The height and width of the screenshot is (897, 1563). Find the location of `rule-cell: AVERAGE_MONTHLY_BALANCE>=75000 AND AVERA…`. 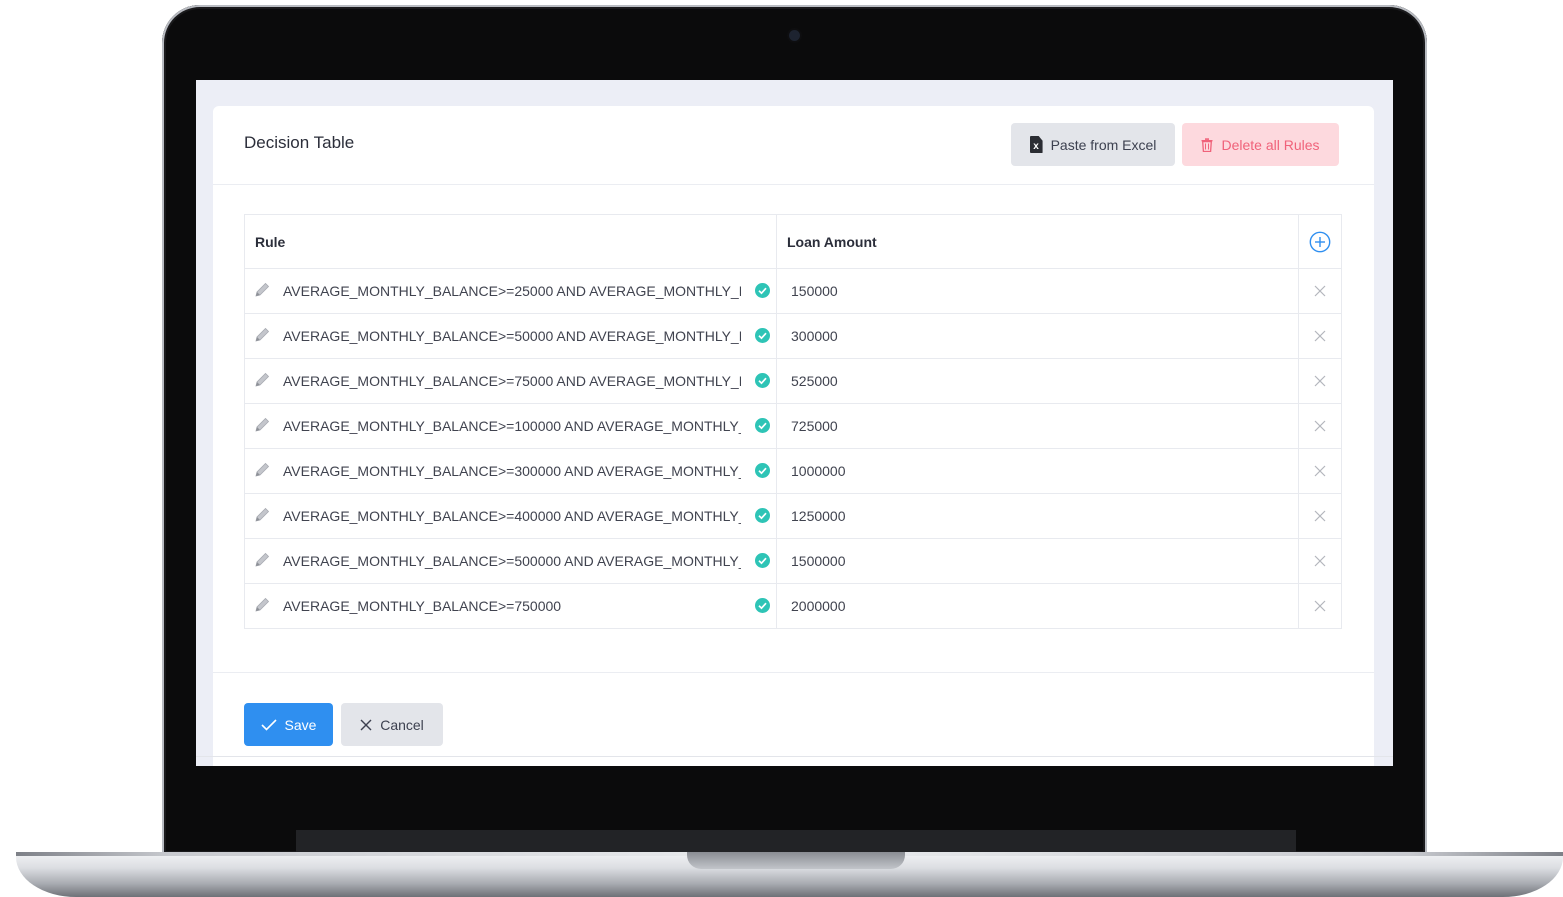

rule-cell: AVERAGE_MONTHLY_BALANCE>=75000 AND AVERA… is located at coordinates (511, 381).